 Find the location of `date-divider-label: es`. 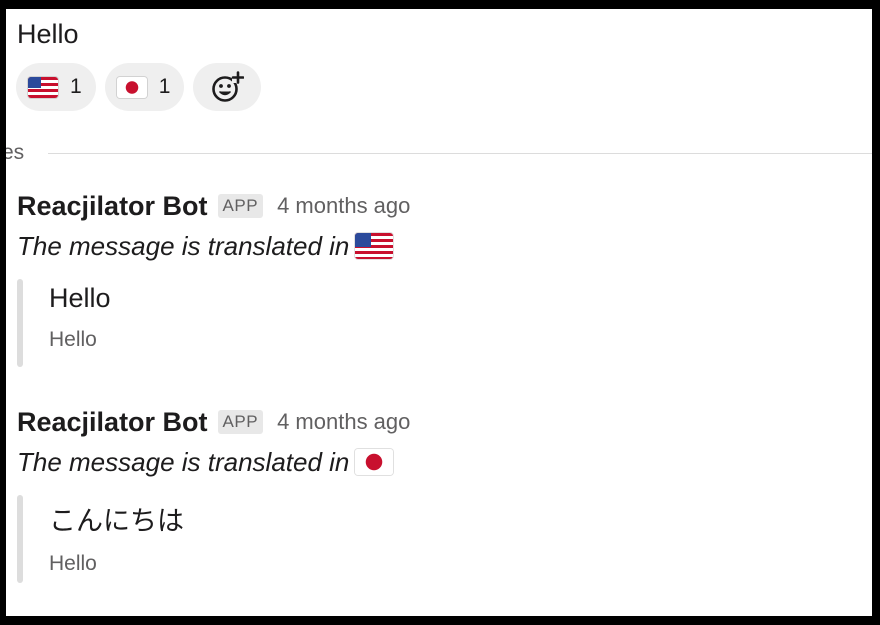

date-divider-label: es is located at coordinates (15, 152).